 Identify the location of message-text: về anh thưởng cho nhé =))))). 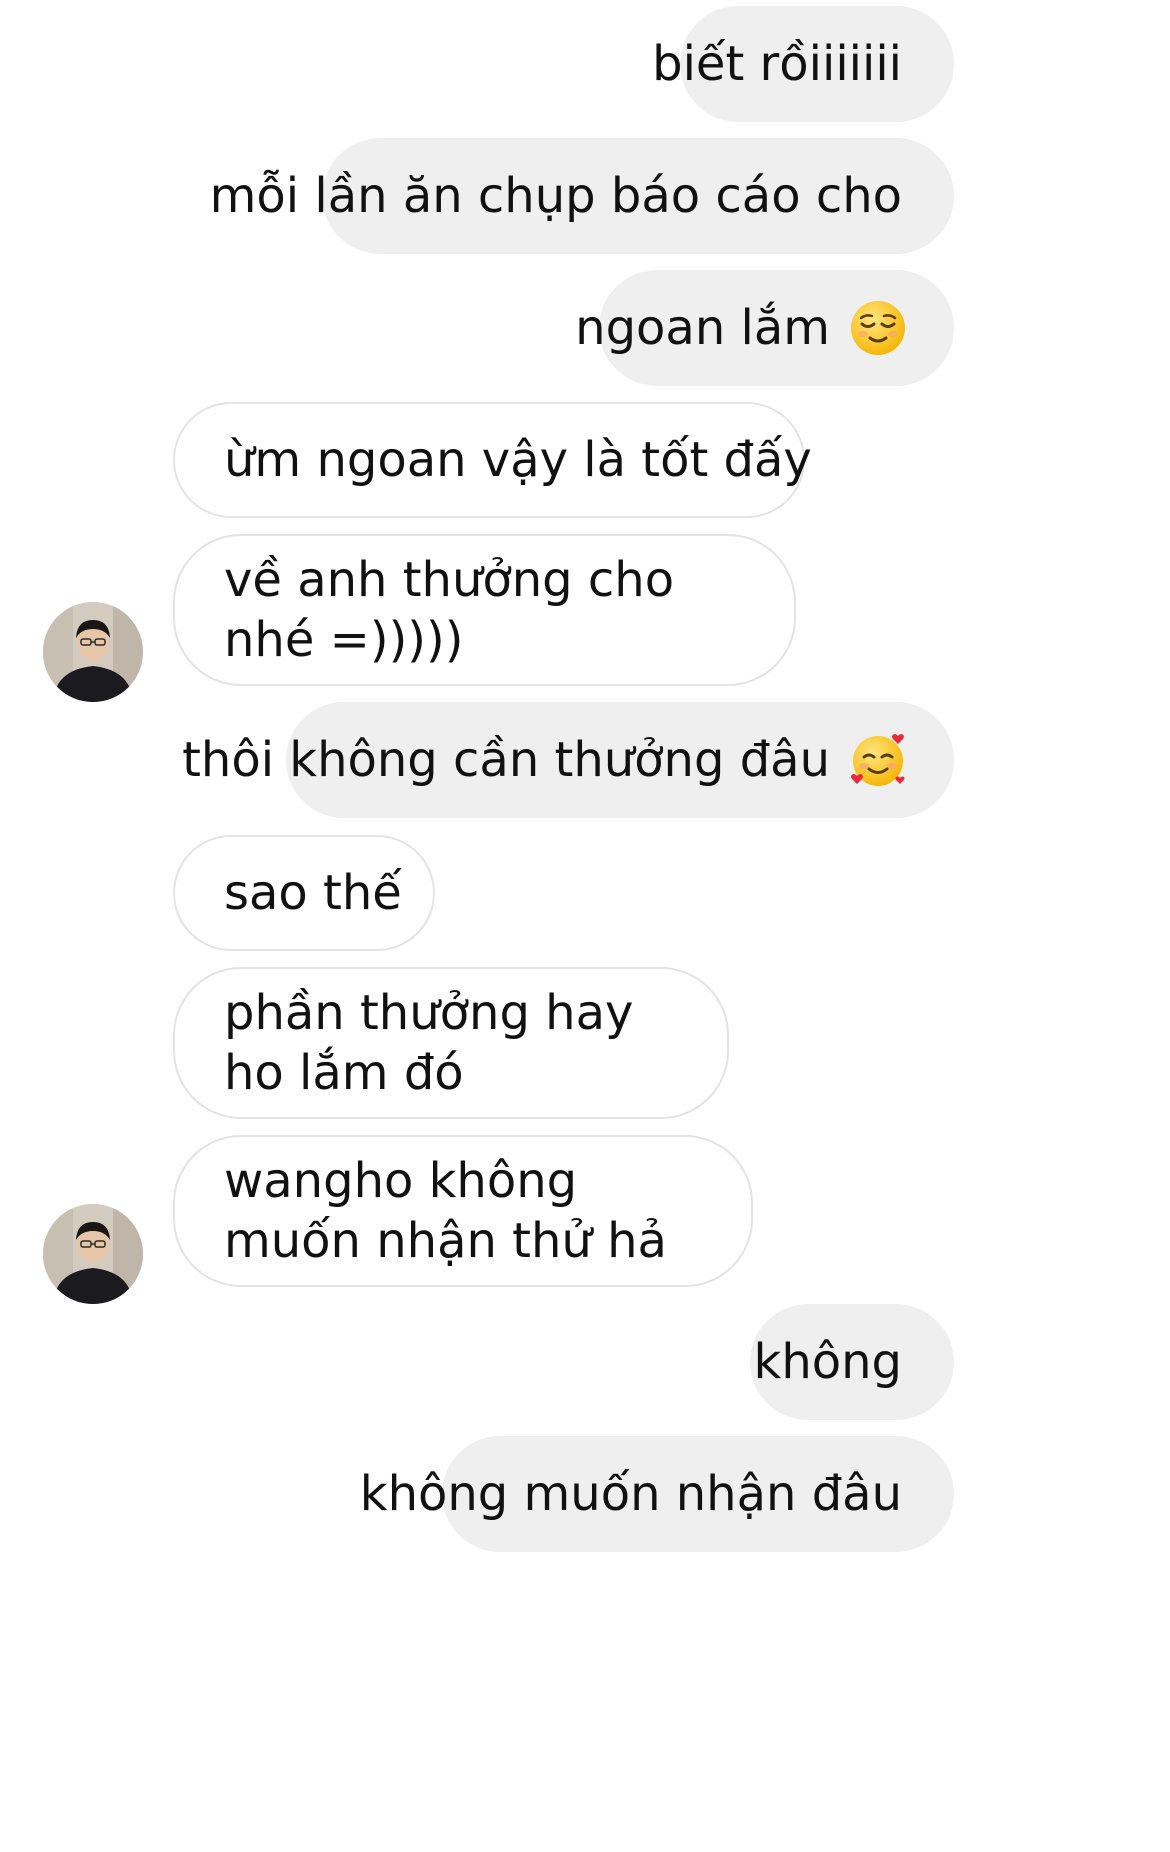
(449, 610).